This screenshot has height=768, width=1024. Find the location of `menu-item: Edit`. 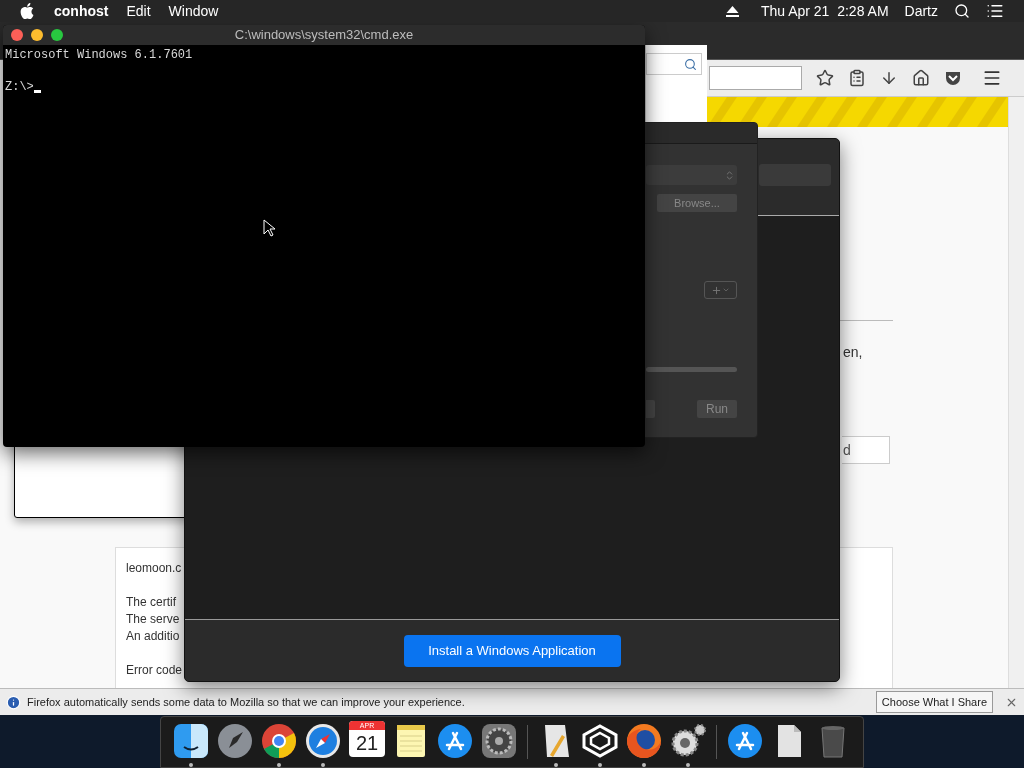

menu-item: Edit is located at coordinates (138, 11).